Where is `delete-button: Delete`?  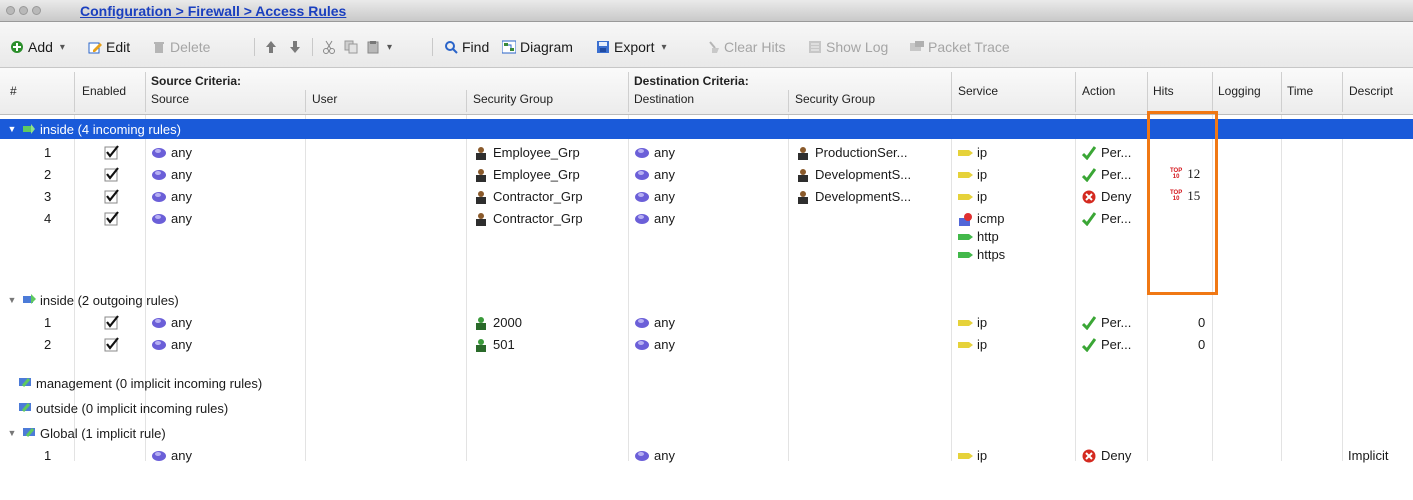
delete-button: Delete is located at coordinates (181, 47).